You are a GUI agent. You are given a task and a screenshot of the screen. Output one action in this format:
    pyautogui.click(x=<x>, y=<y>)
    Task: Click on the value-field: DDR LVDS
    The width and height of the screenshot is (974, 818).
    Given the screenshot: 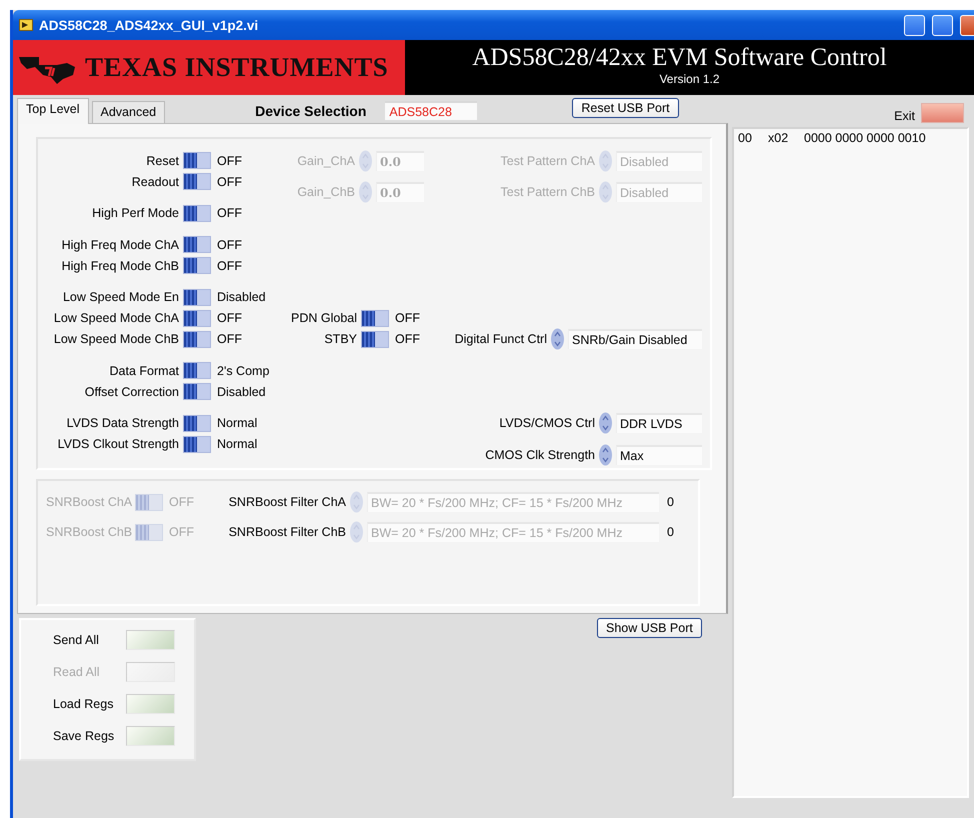 What is the action you would take?
    pyautogui.click(x=659, y=423)
    